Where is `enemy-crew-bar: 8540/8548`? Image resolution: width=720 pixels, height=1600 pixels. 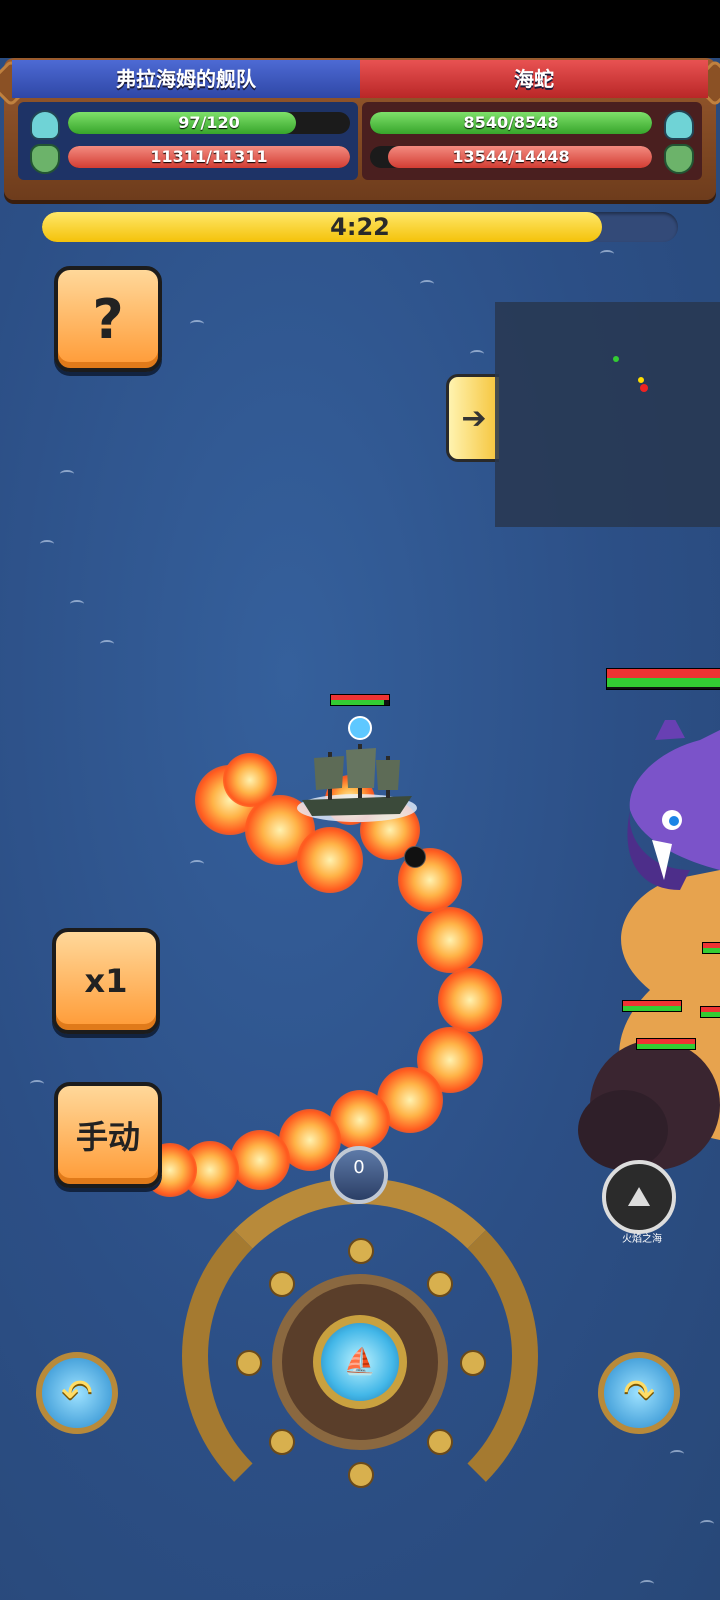 enemy-crew-bar: 8540/8548 is located at coordinates (511, 123).